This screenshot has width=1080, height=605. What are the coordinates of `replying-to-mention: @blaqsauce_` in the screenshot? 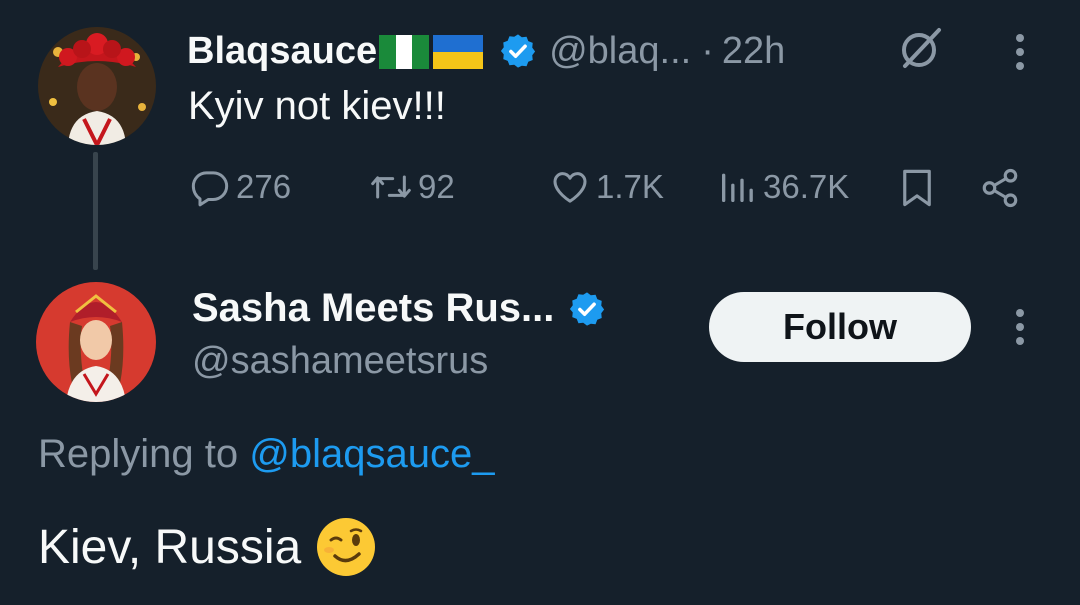 It's located at (371, 454).